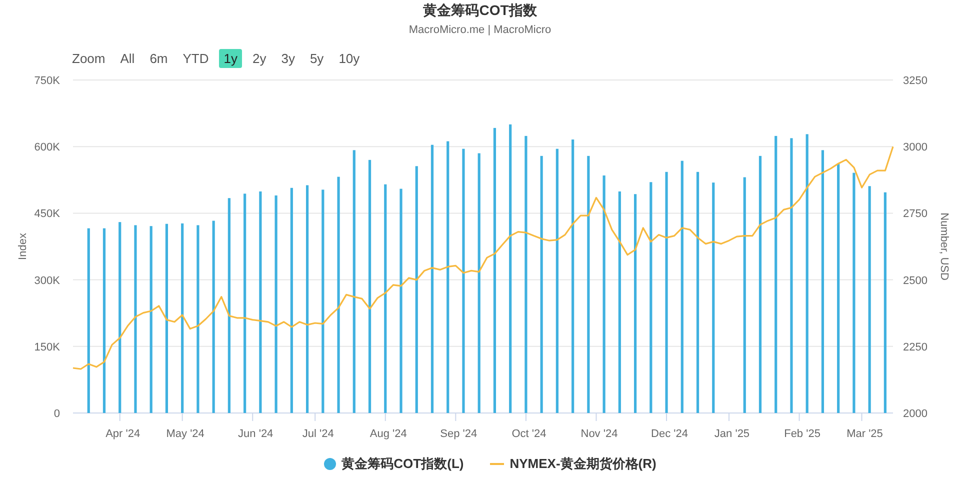 This screenshot has height=482, width=960. Describe the element at coordinates (669, 434) in the screenshot. I see `axis-label: Dec '24` at that location.